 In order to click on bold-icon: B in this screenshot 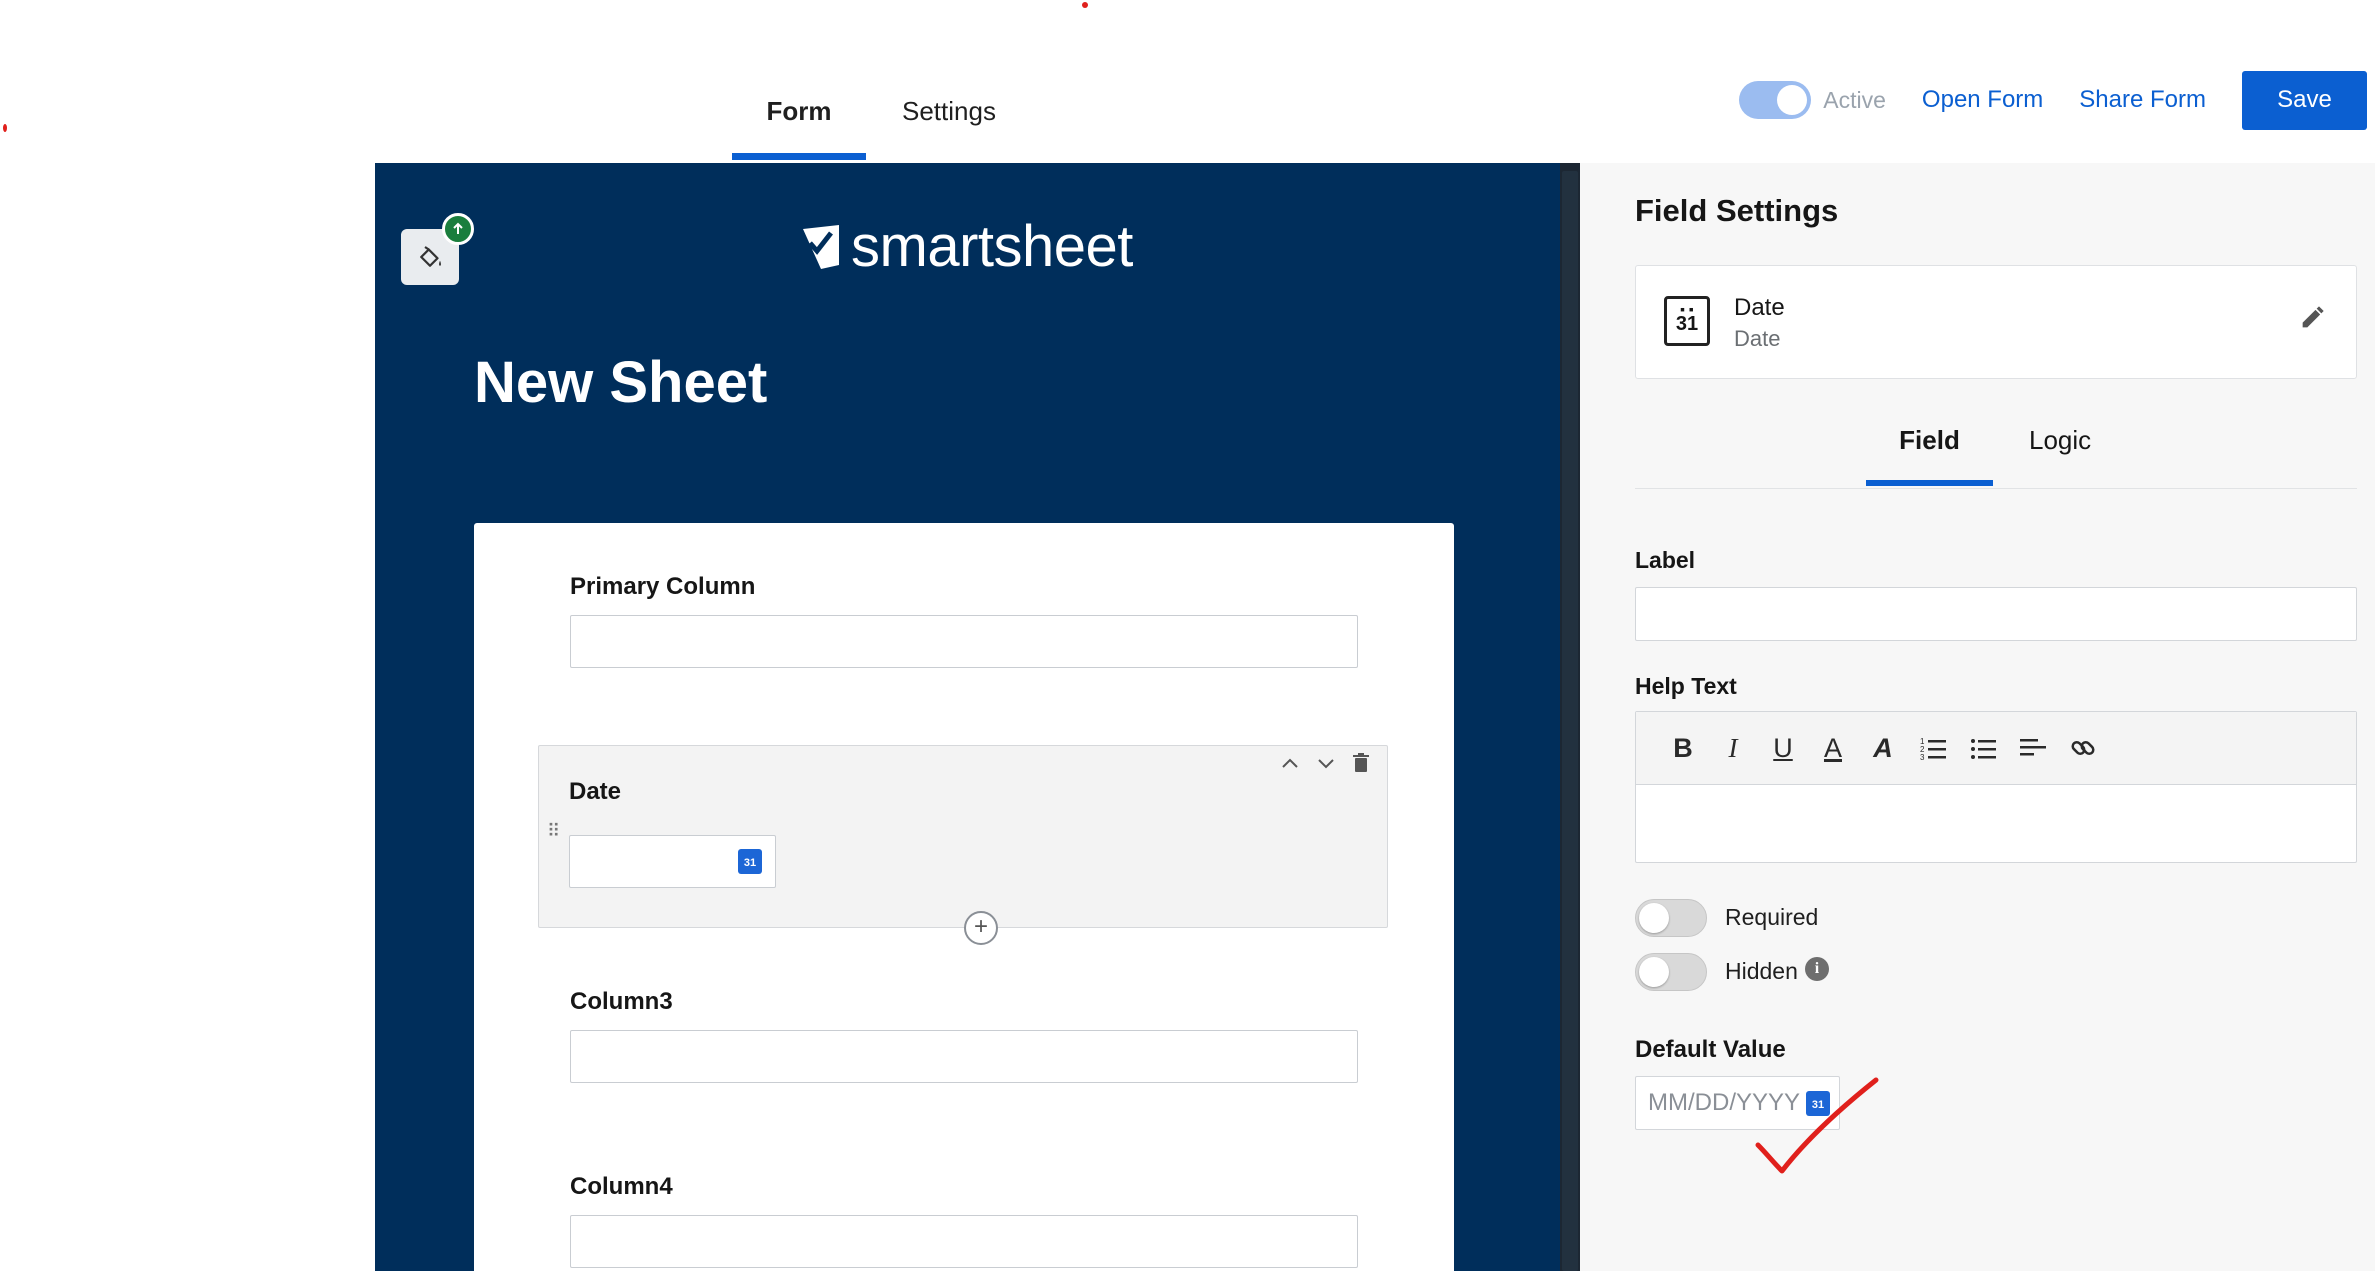, I will do `click(1683, 748)`.